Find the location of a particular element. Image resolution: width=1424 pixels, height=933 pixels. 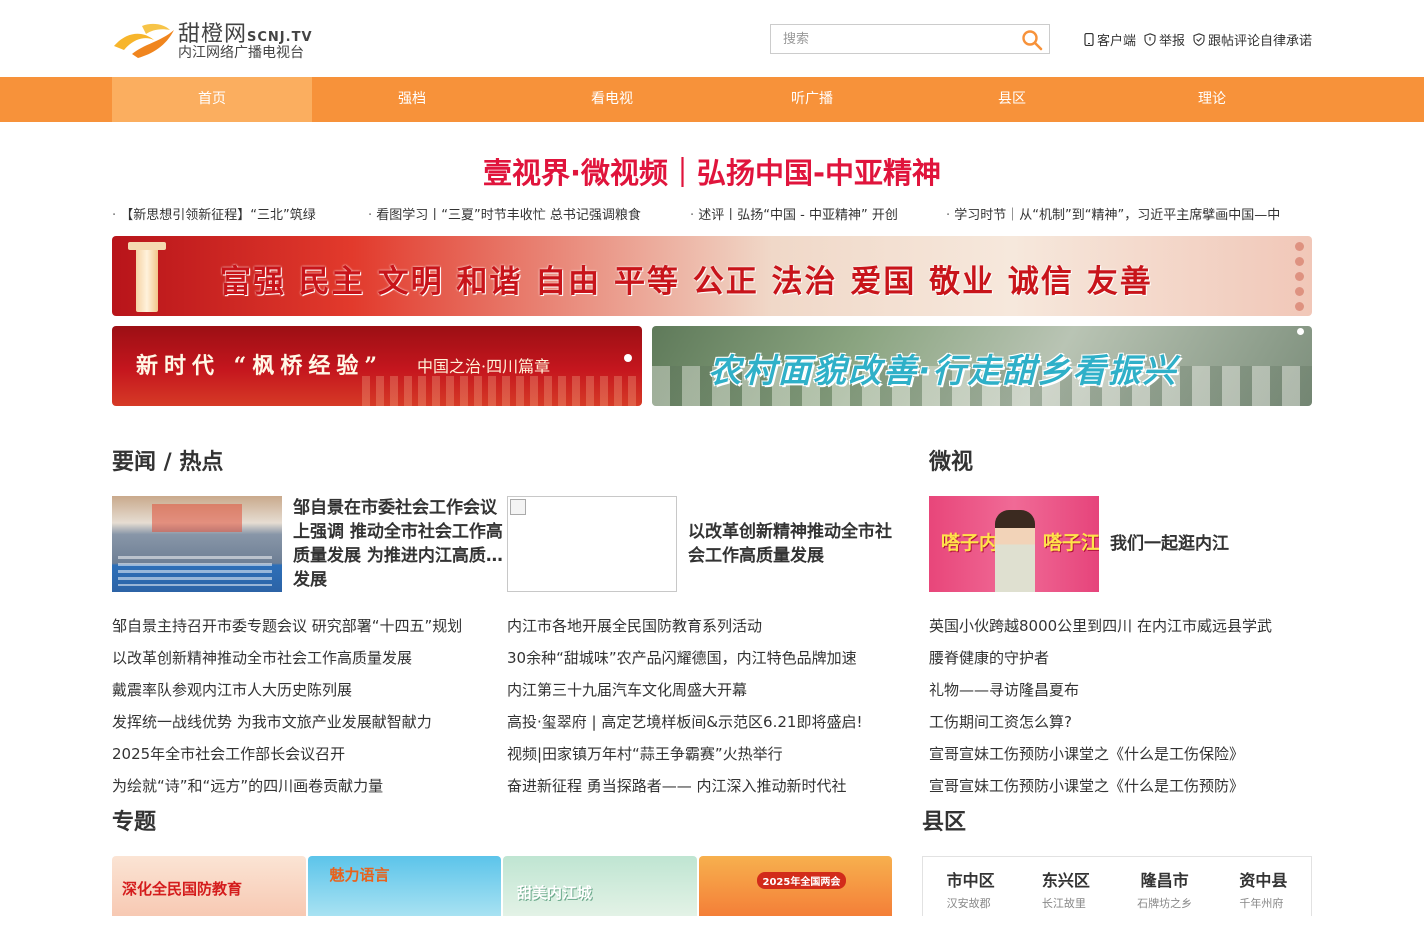

site-header: 甜橙网SCNJ.TV 内江网络广播电视台 客户端 举报 跟帖评论自律承诺 is located at coordinates (712, 38).